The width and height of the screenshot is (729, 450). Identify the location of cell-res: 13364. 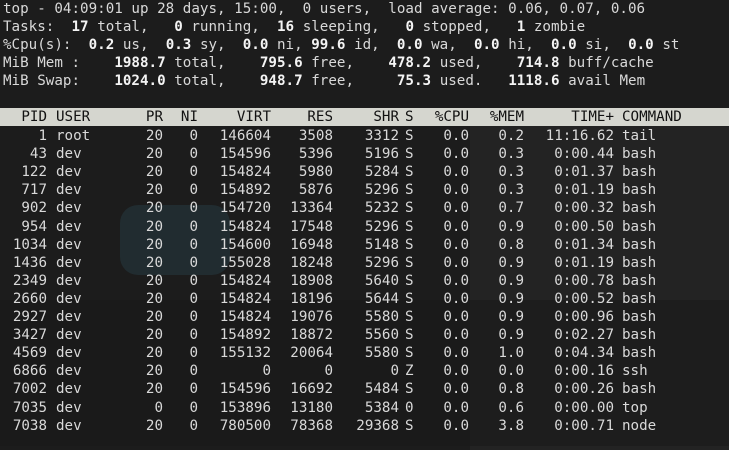
(311, 208).